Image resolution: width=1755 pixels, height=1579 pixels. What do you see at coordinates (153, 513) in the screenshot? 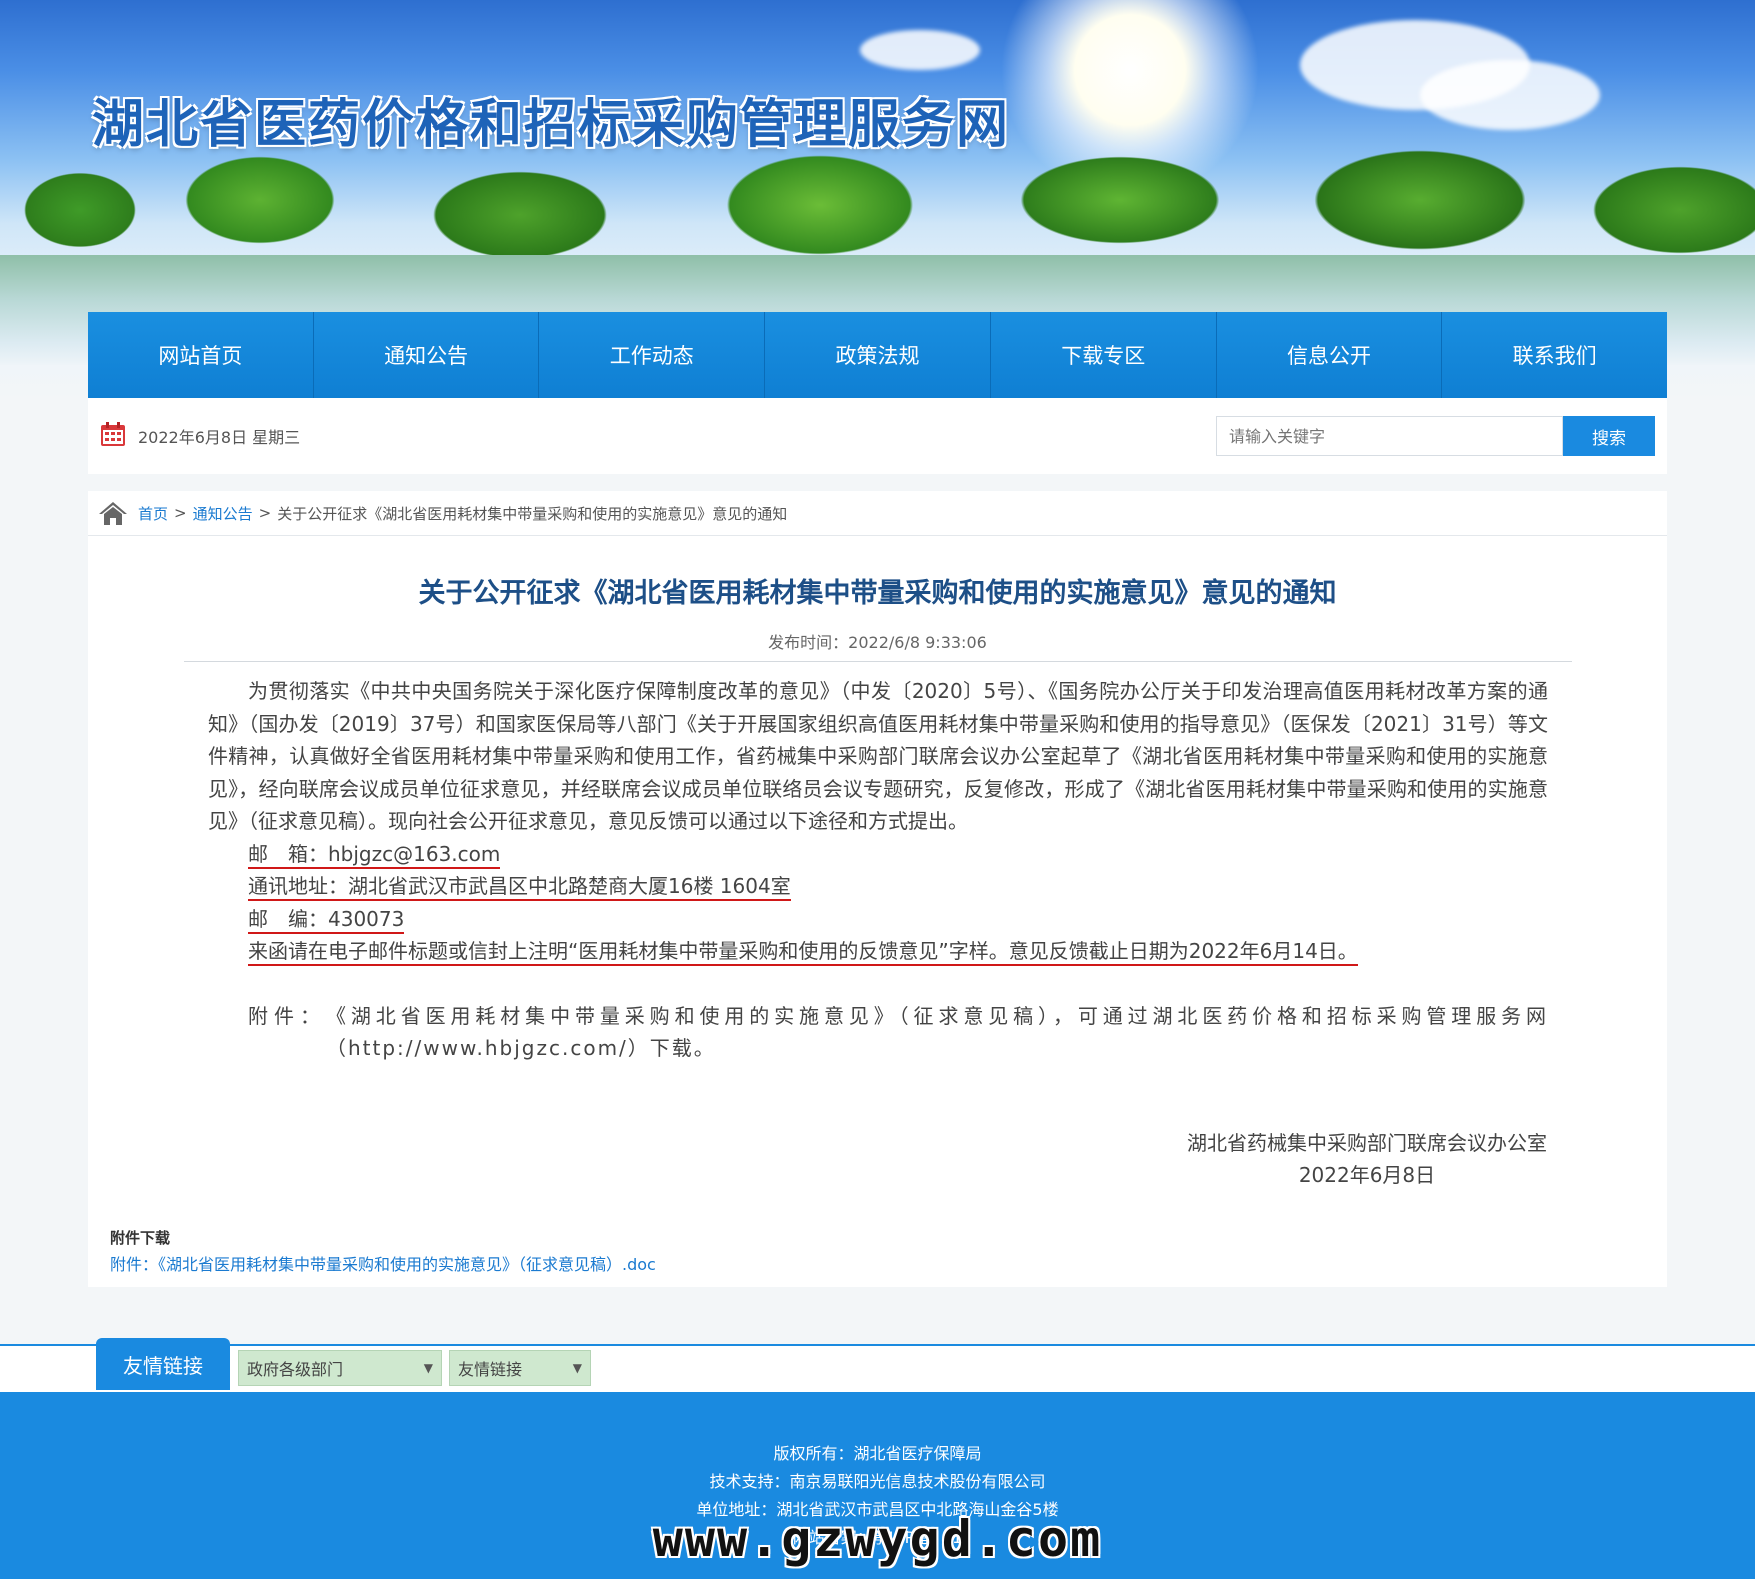
I see `breadcrumb-home-link: 首页` at bounding box center [153, 513].